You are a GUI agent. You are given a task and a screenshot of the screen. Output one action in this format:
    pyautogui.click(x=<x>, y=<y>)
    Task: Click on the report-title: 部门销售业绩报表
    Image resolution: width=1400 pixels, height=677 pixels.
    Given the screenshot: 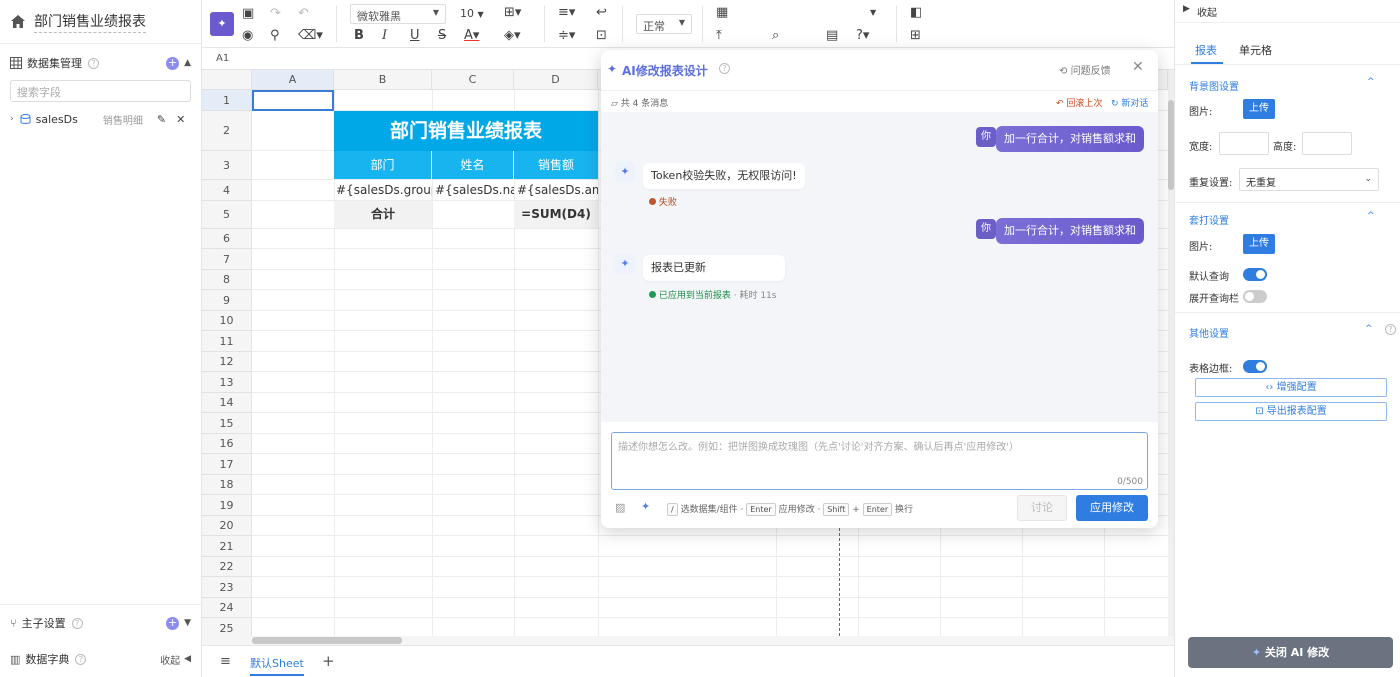 What is the action you would take?
    pyautogui.click(x=90, y=22)
    